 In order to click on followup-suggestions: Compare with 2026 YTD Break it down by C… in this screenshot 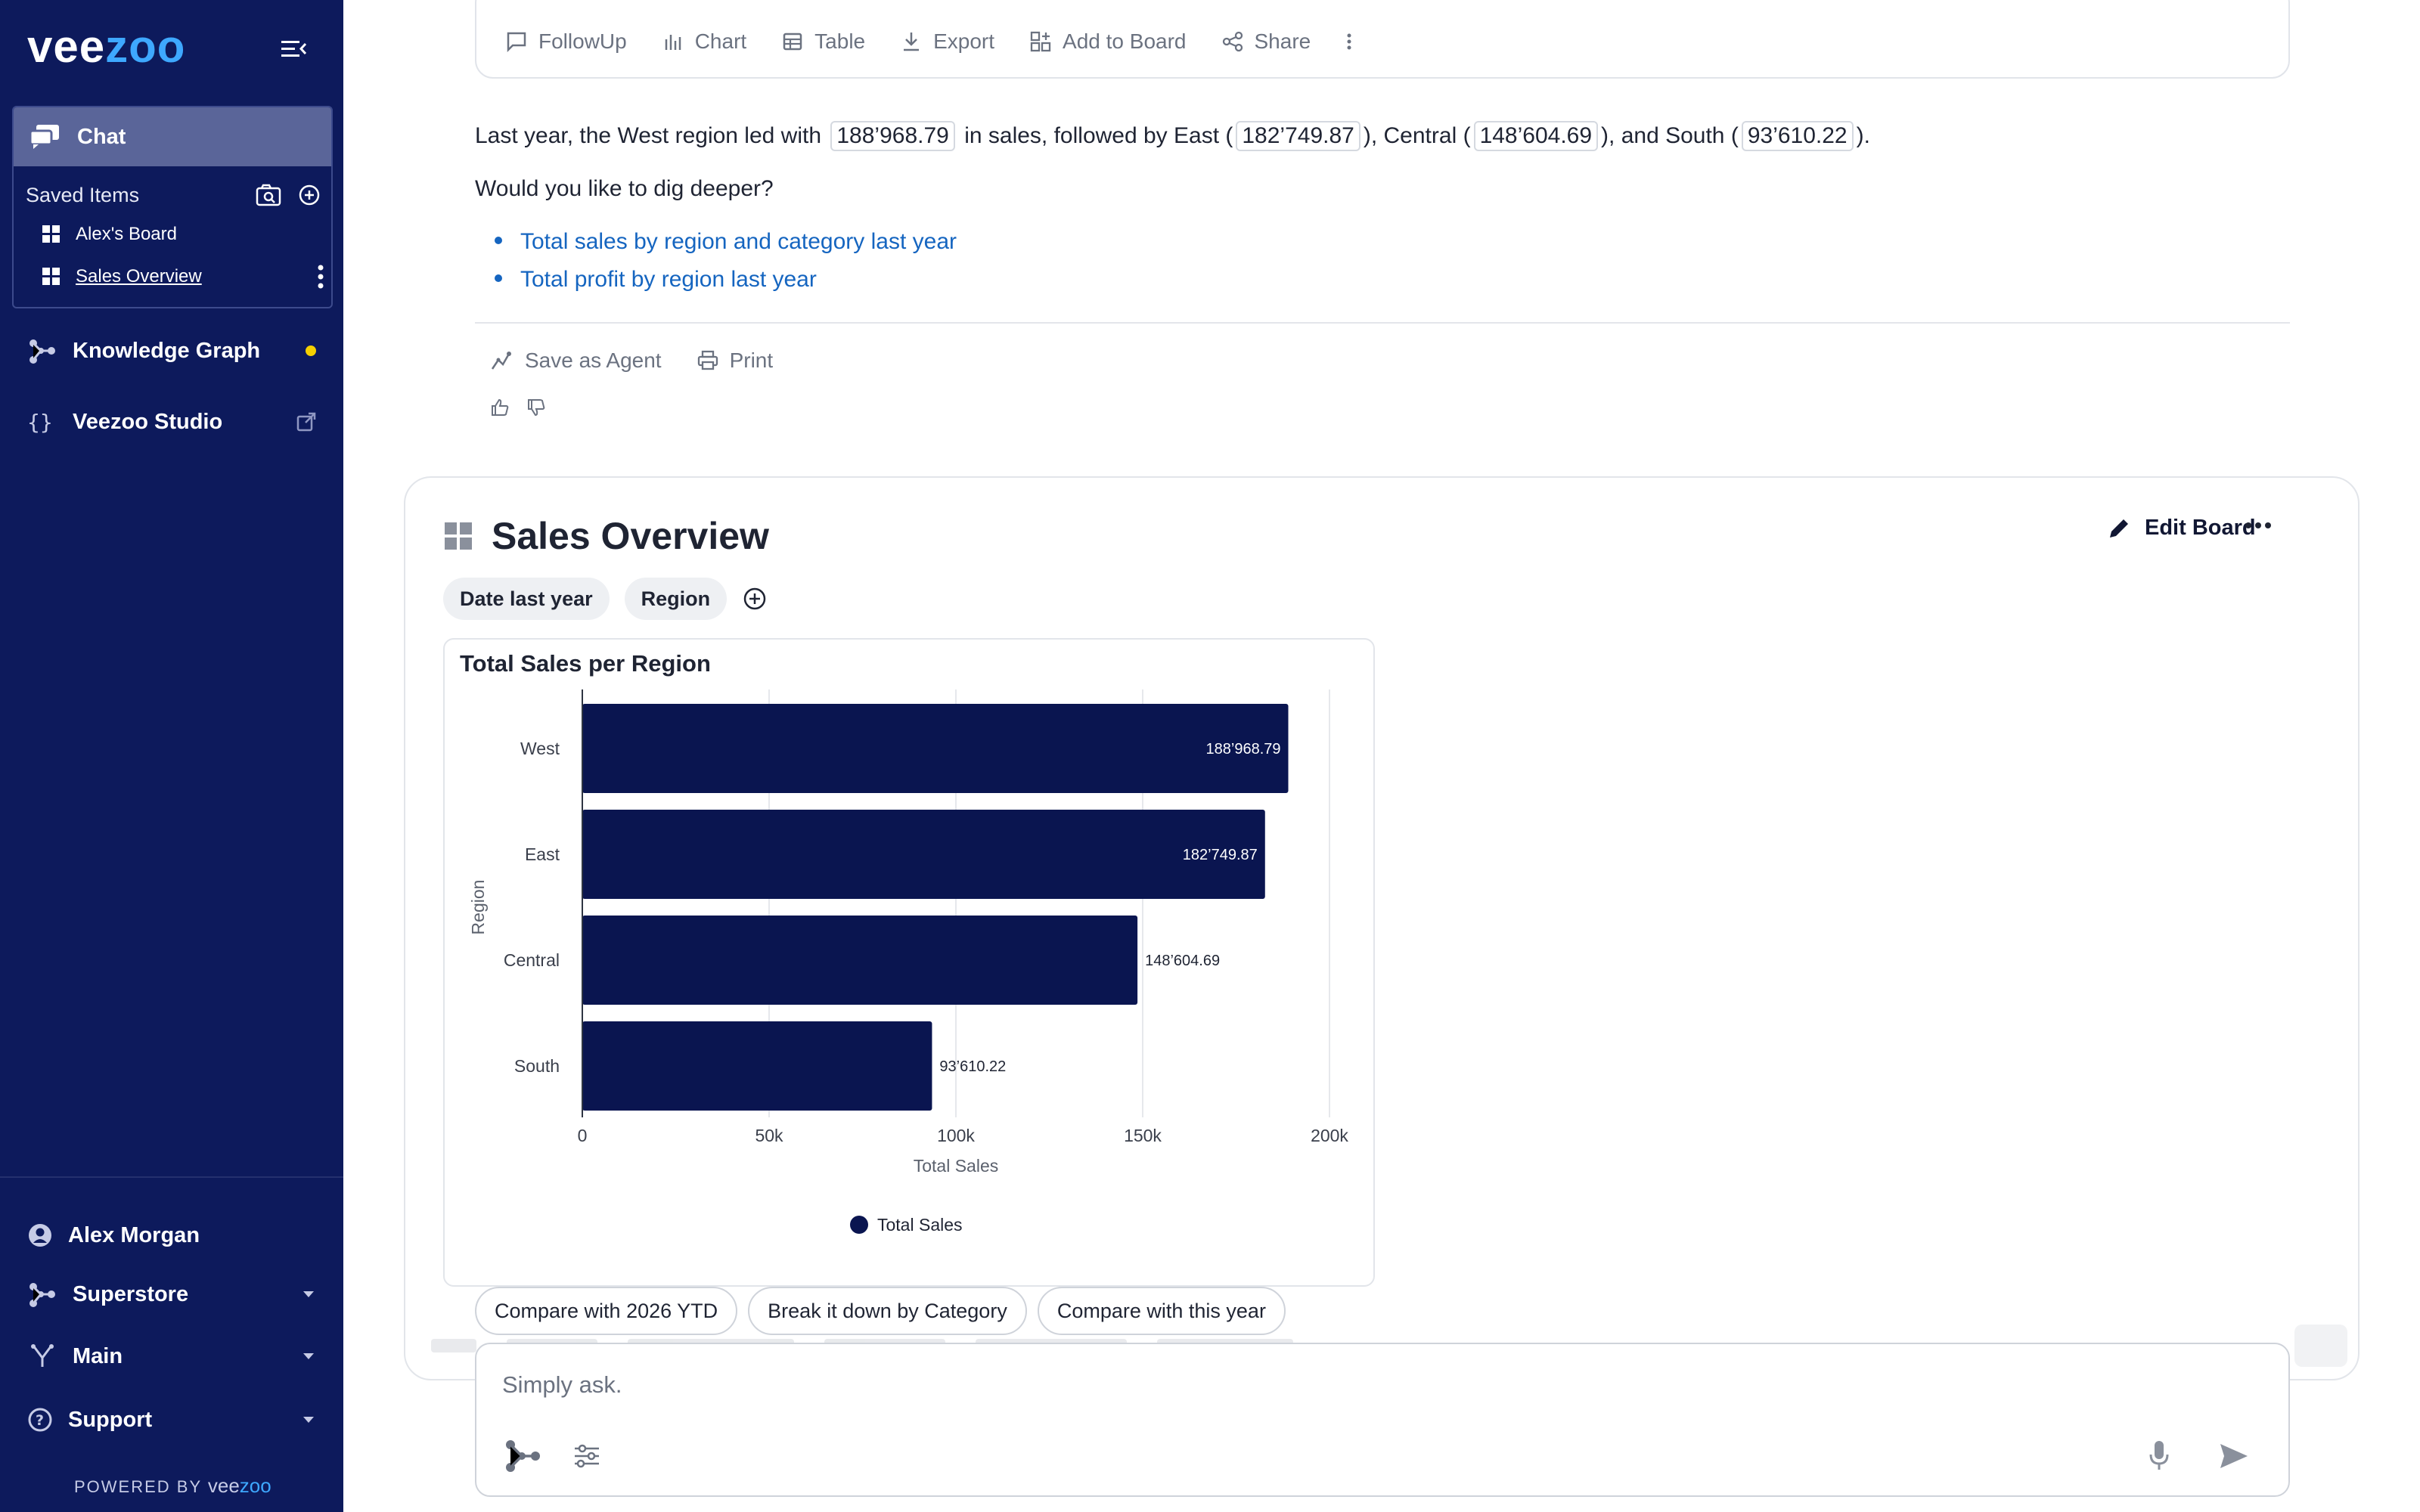, I will do `click(880, 1311)`.